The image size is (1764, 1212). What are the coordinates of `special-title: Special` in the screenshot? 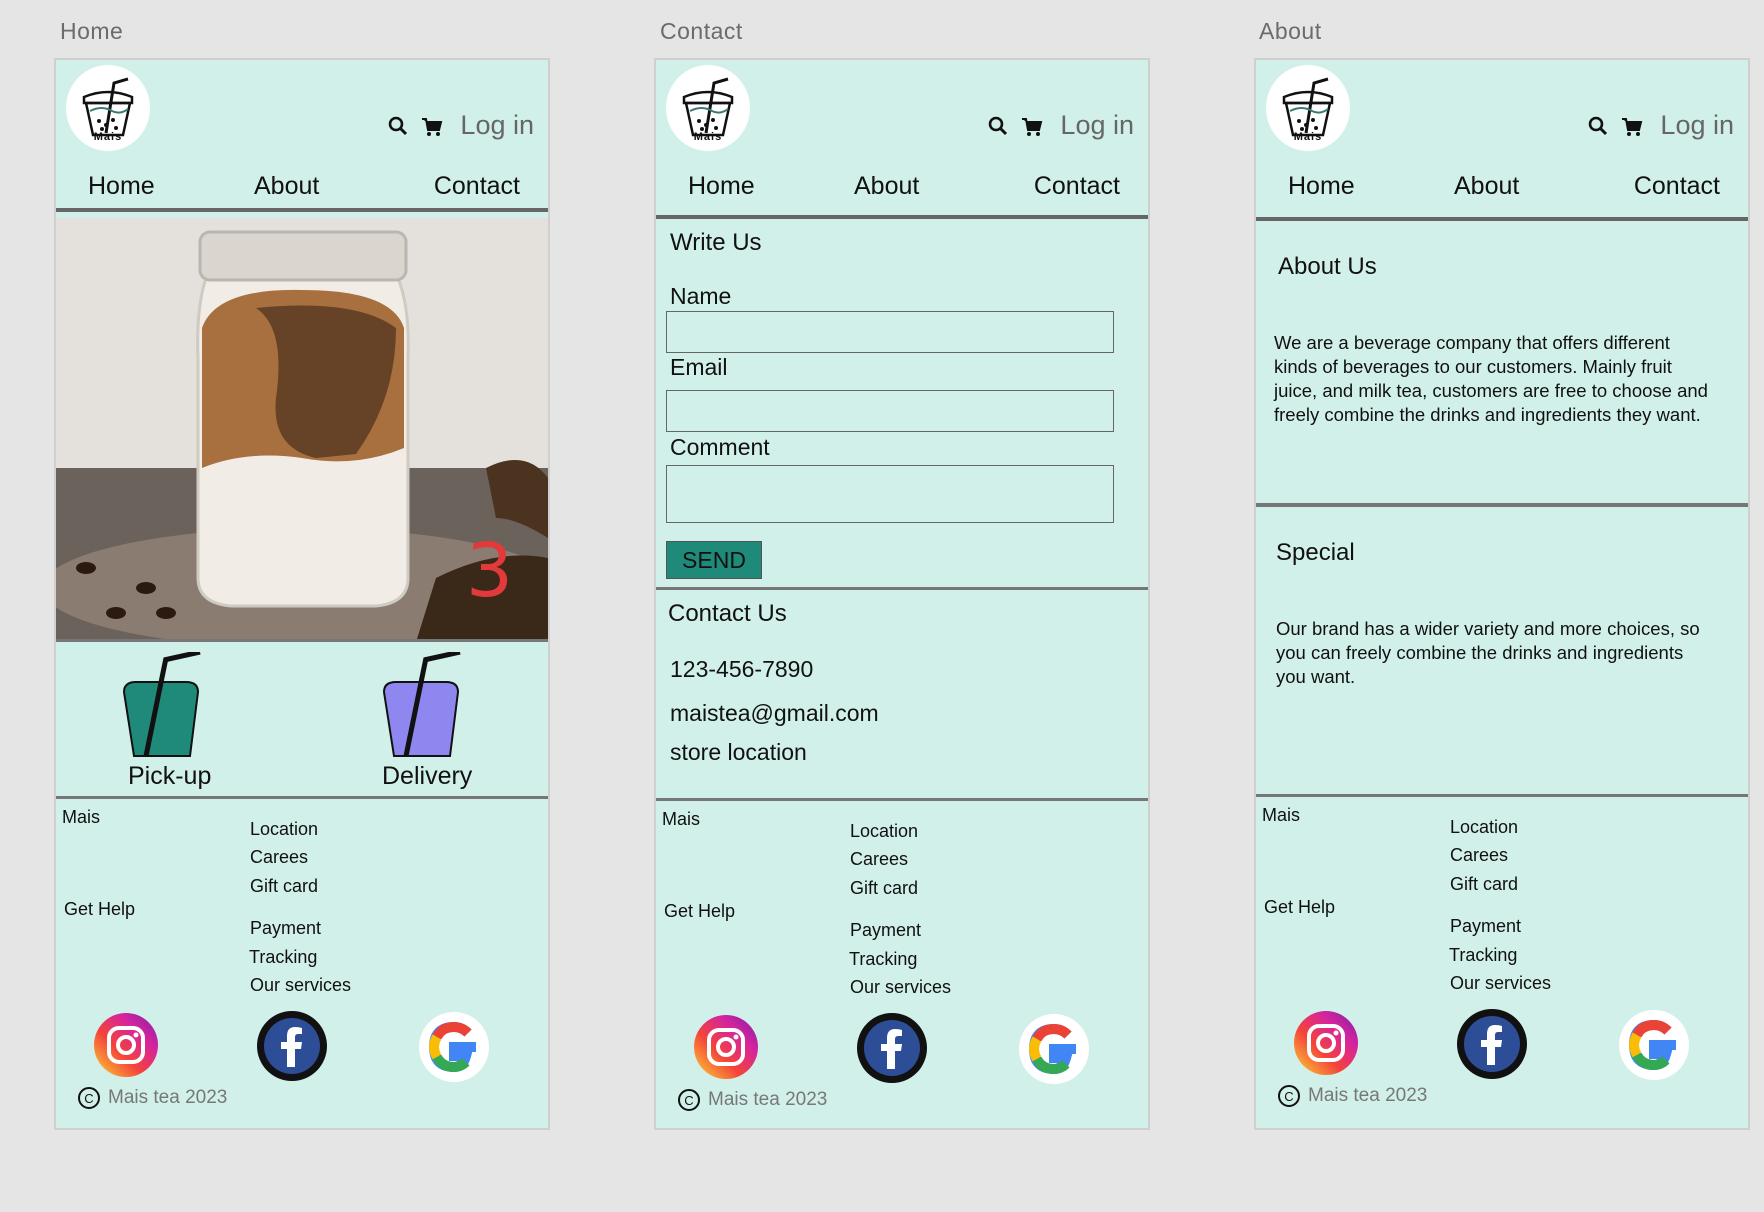 It's located at (1315, 552).